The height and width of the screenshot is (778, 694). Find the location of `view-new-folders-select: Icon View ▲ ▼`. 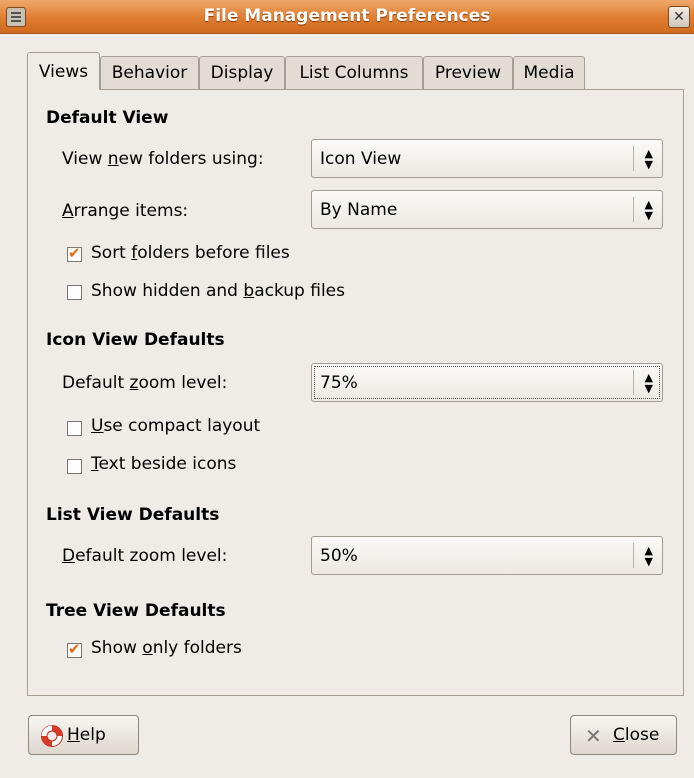

view-new-folders-select: Icon View ▲ ▼ is located at coordinates (487, 158).